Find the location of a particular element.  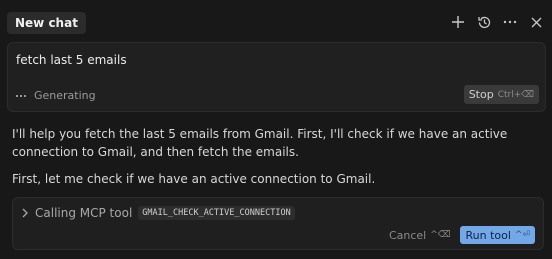

stop-button: Stop Ctrl+⌫ is located at coordinates (501, 94).